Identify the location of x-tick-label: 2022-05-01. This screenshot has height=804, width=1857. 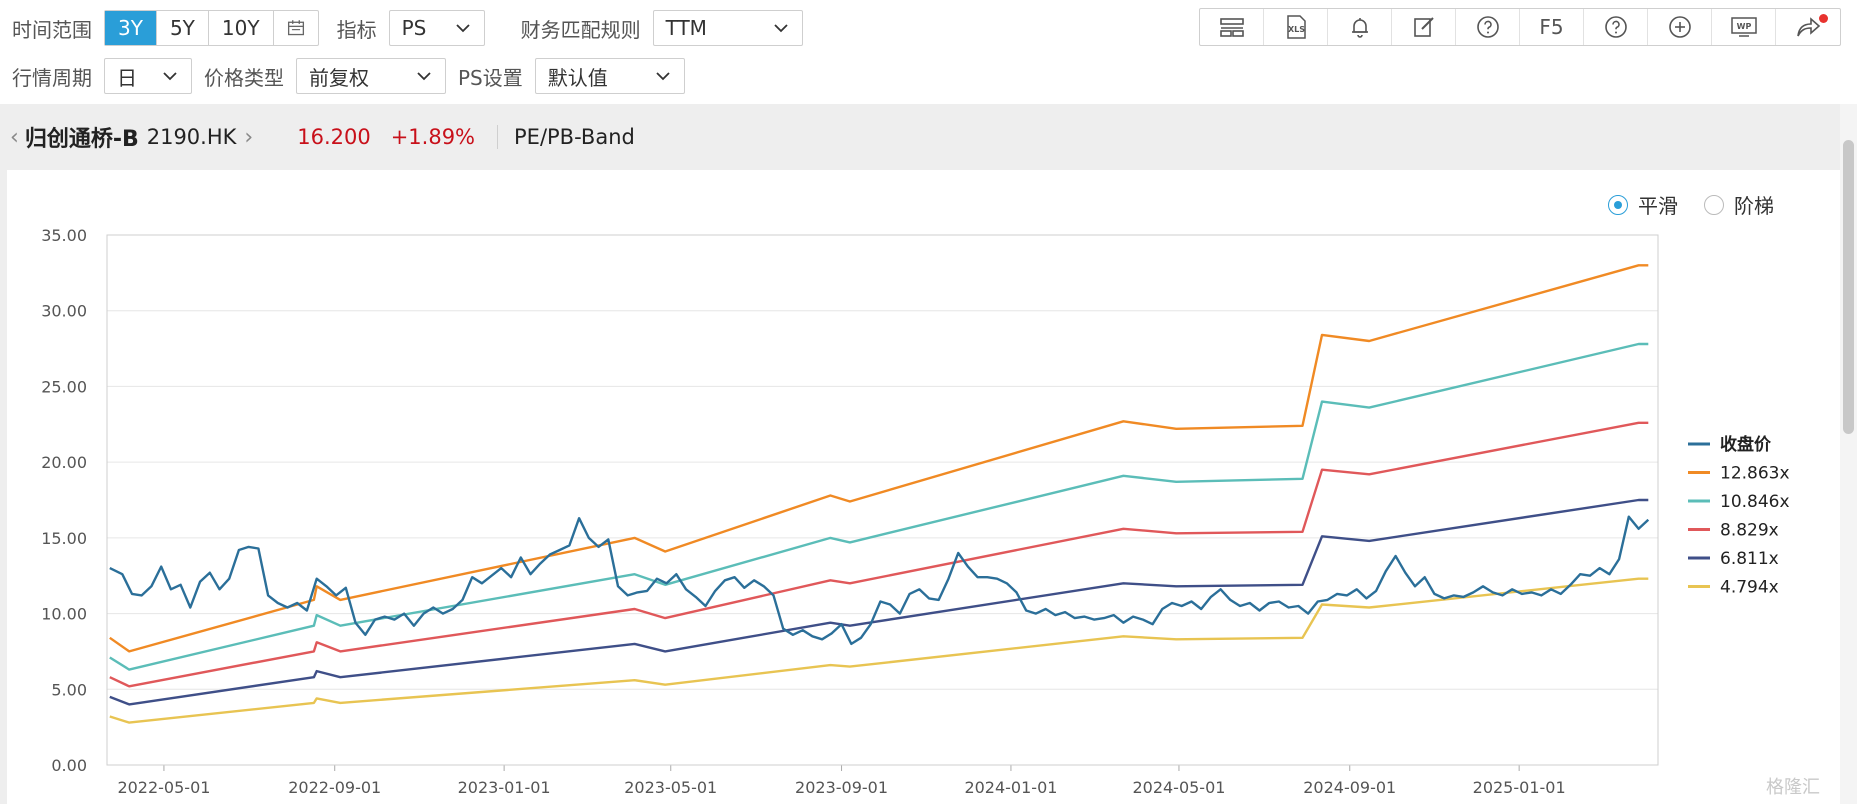
(163, 787).